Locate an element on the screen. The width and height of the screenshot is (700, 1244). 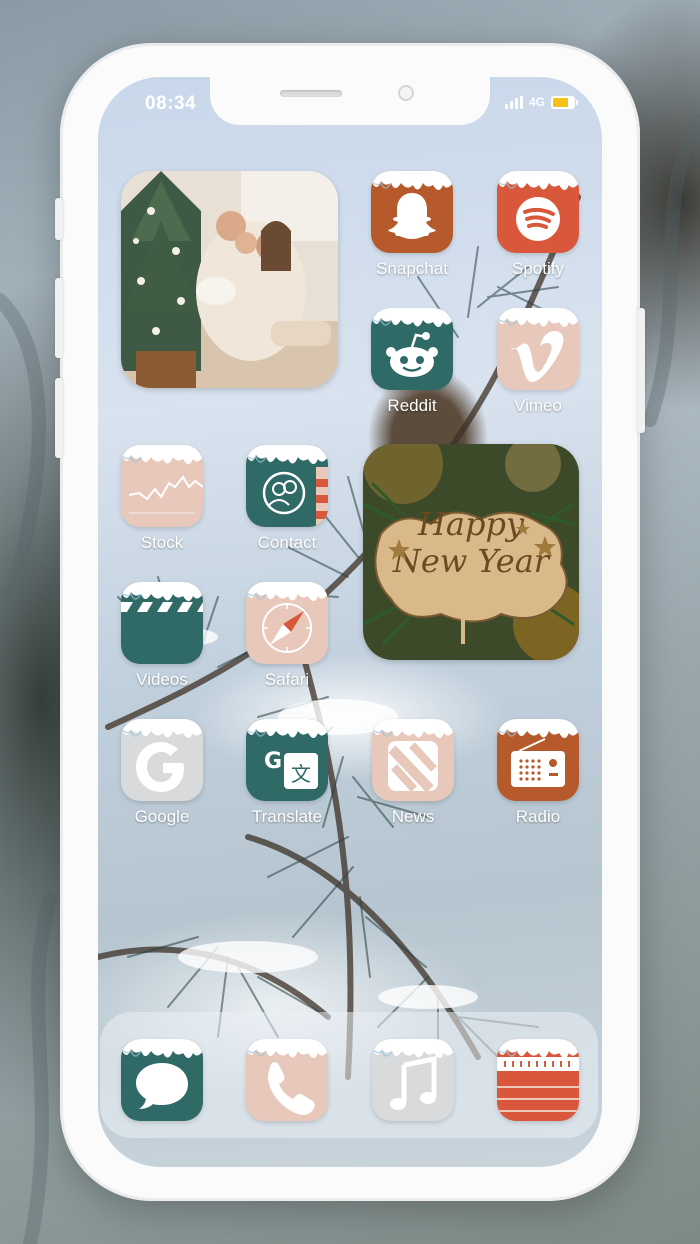
phone-handset-icon is located at coordinates (287, 1080).